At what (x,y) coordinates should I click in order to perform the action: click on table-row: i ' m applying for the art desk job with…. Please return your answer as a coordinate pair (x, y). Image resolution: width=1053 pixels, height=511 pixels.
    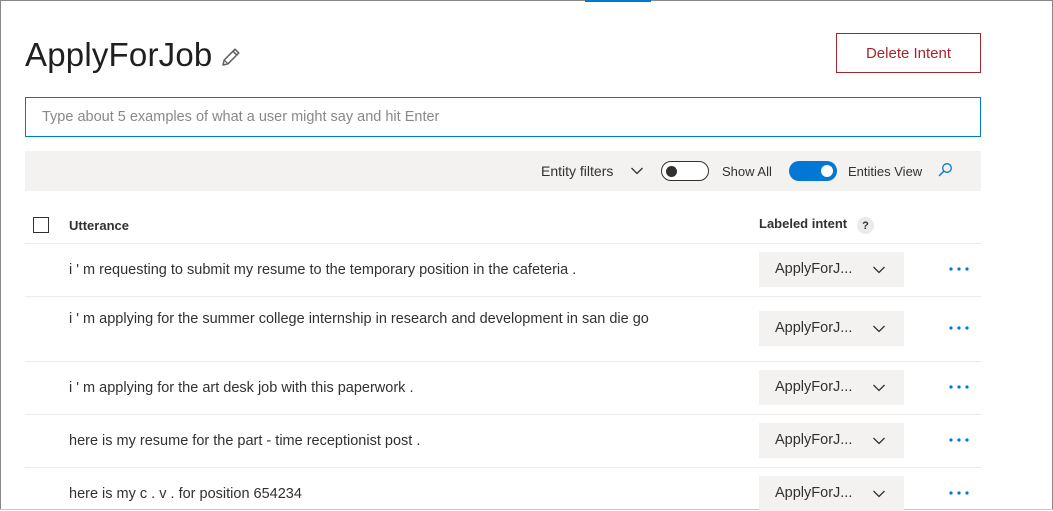
    Looking at the image, I should click on (503, 388).